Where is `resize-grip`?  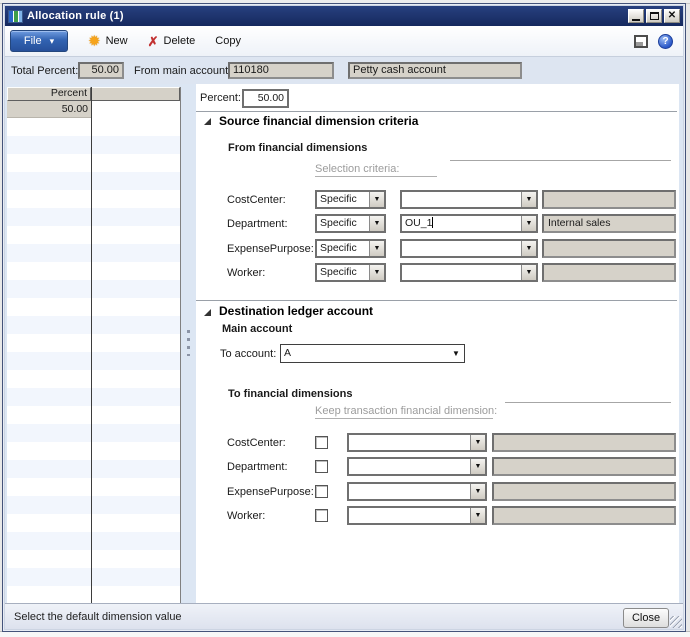
resize-grip is located at coordinates (676, 622).